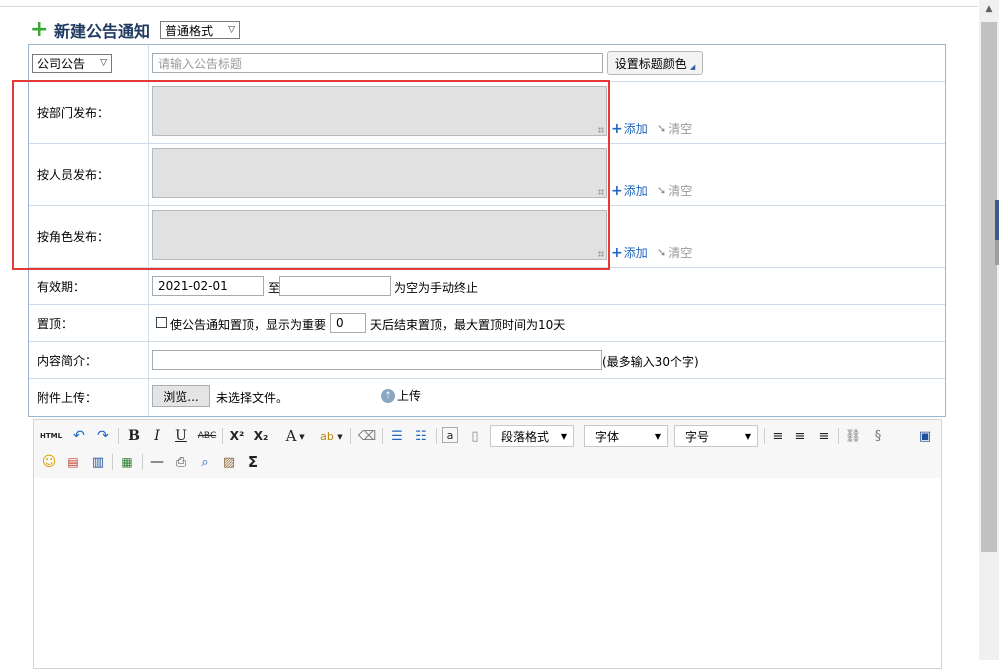  I want to click on role-clear-link: ➘ 清空, so click(674, 252).